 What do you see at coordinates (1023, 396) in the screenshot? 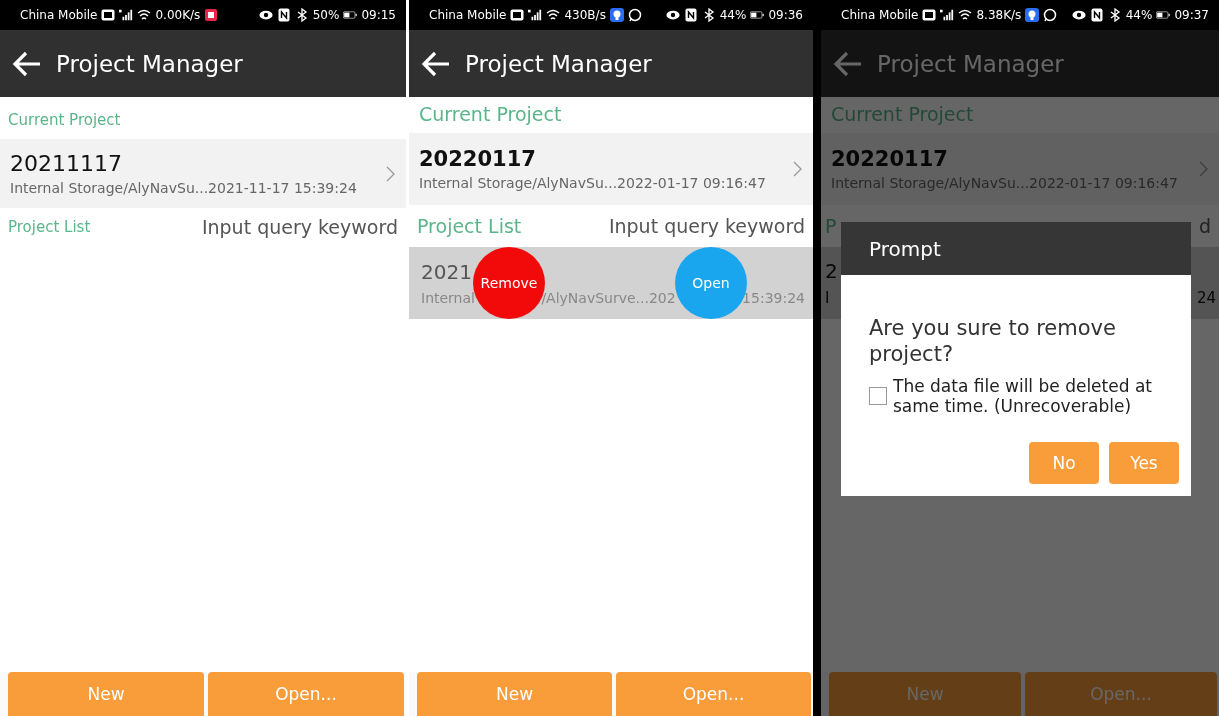
I see `checkbox-label: The data file will be deleted at same time. (Unrecoverable)` at bounding box center [1023, 396].